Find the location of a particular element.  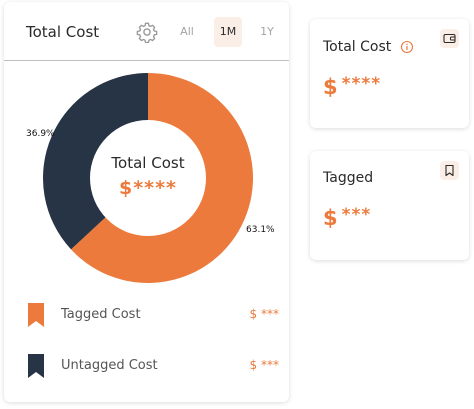

gear-icon is located at coordinates (147, 32).